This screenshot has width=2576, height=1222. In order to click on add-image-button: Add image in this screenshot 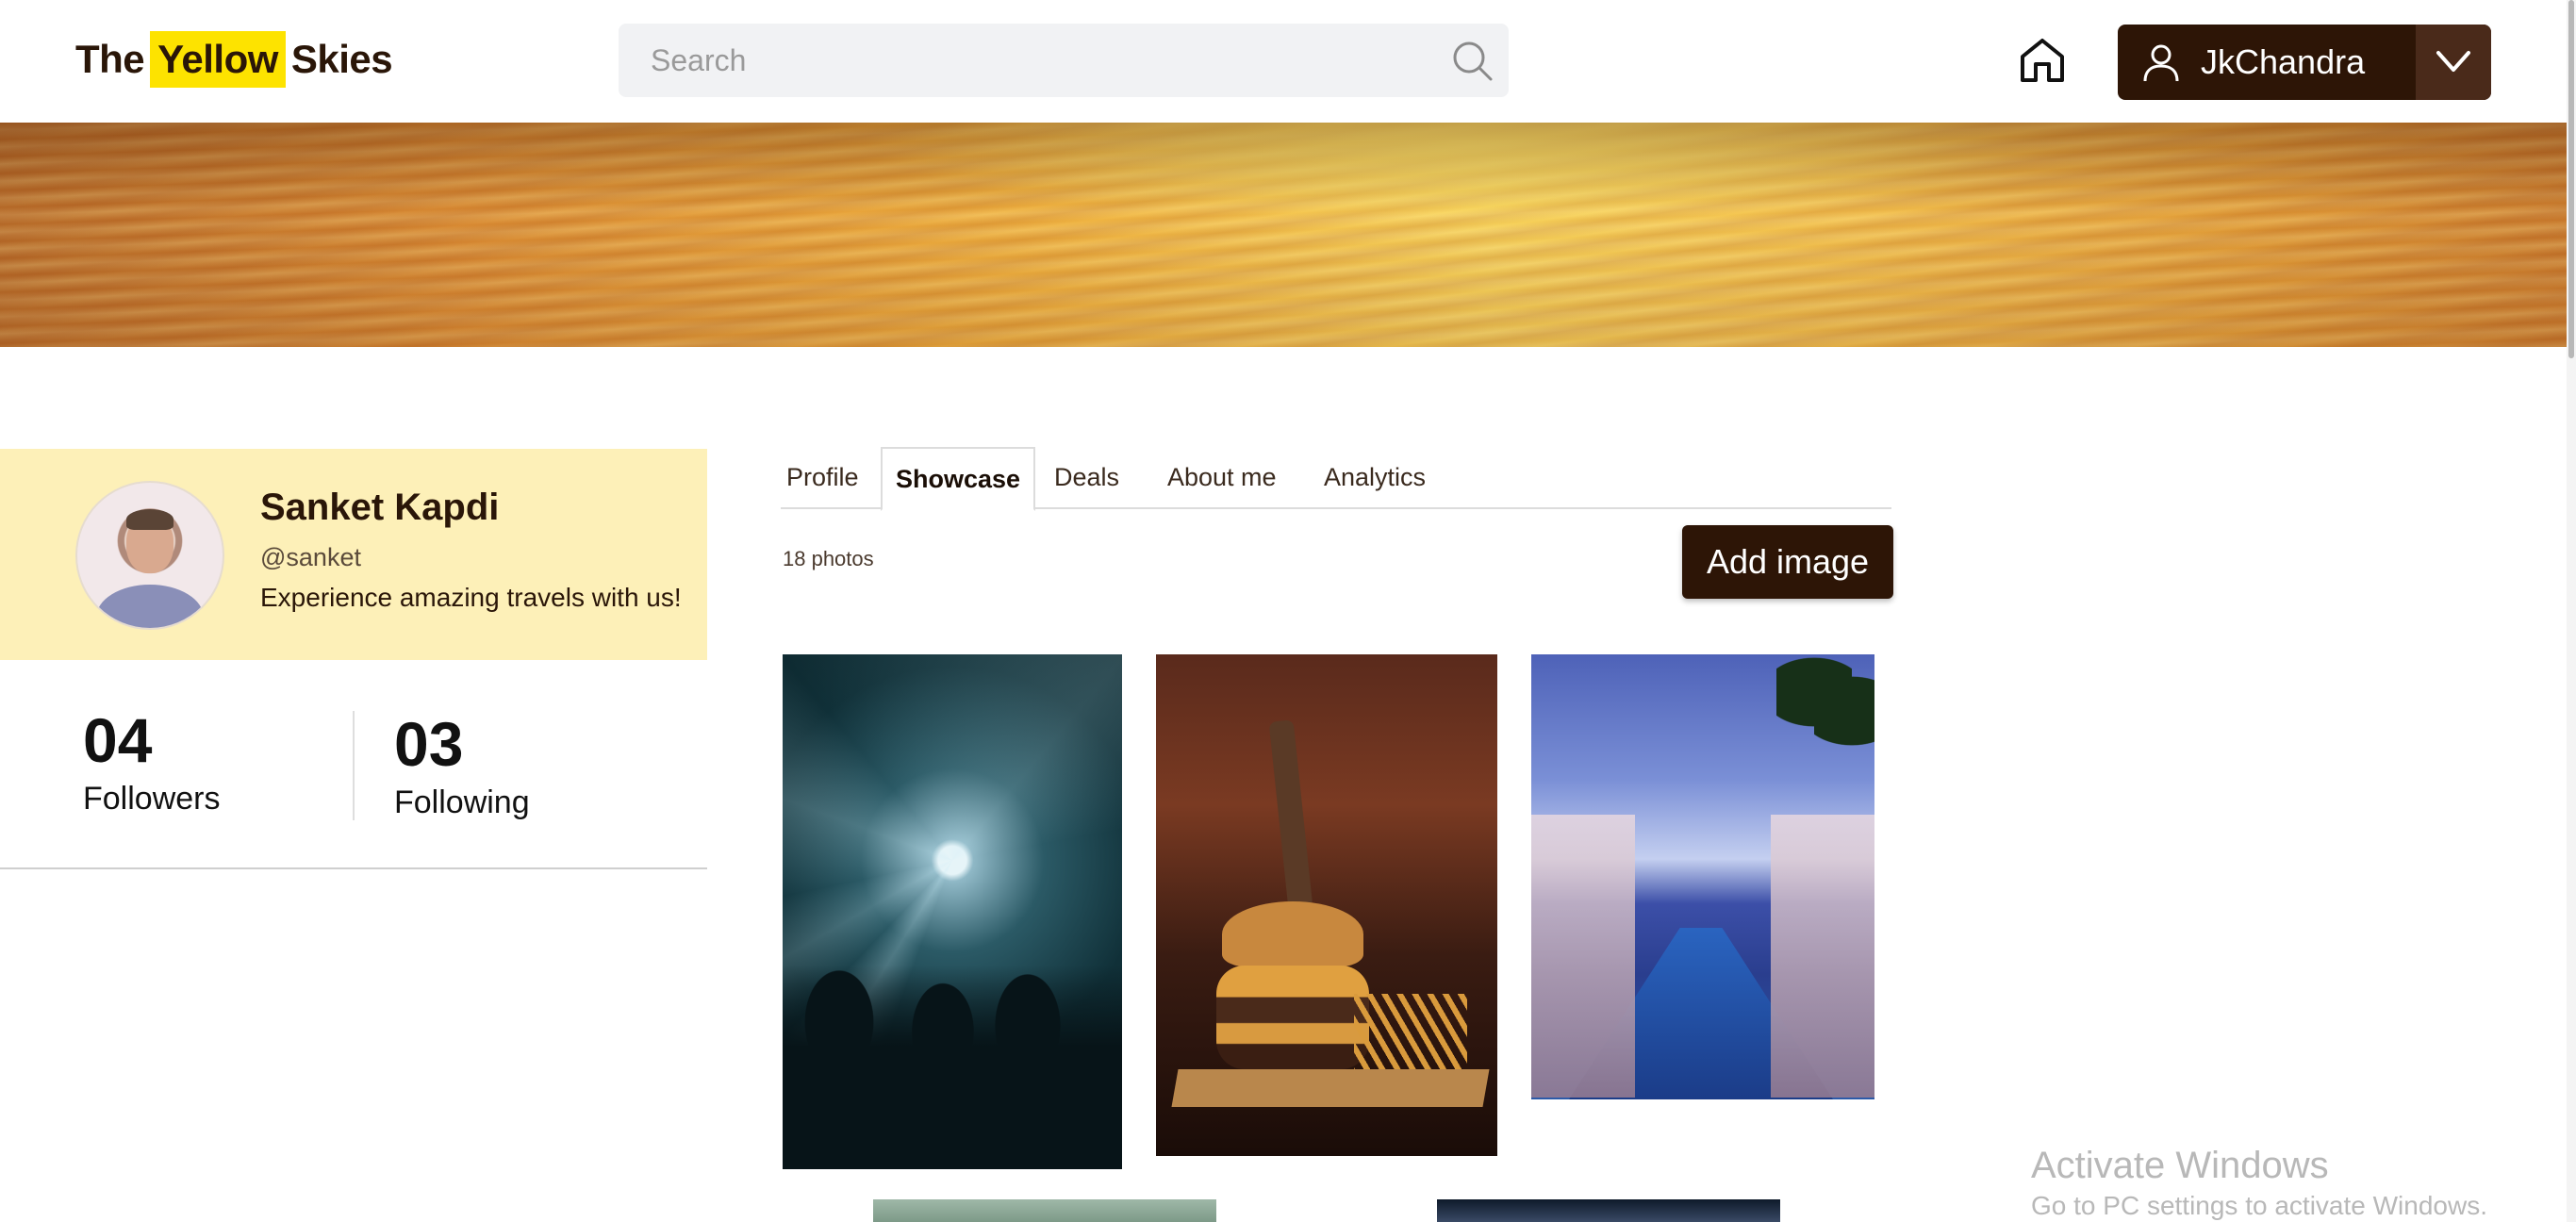, I will do `click(1787, 562)`.